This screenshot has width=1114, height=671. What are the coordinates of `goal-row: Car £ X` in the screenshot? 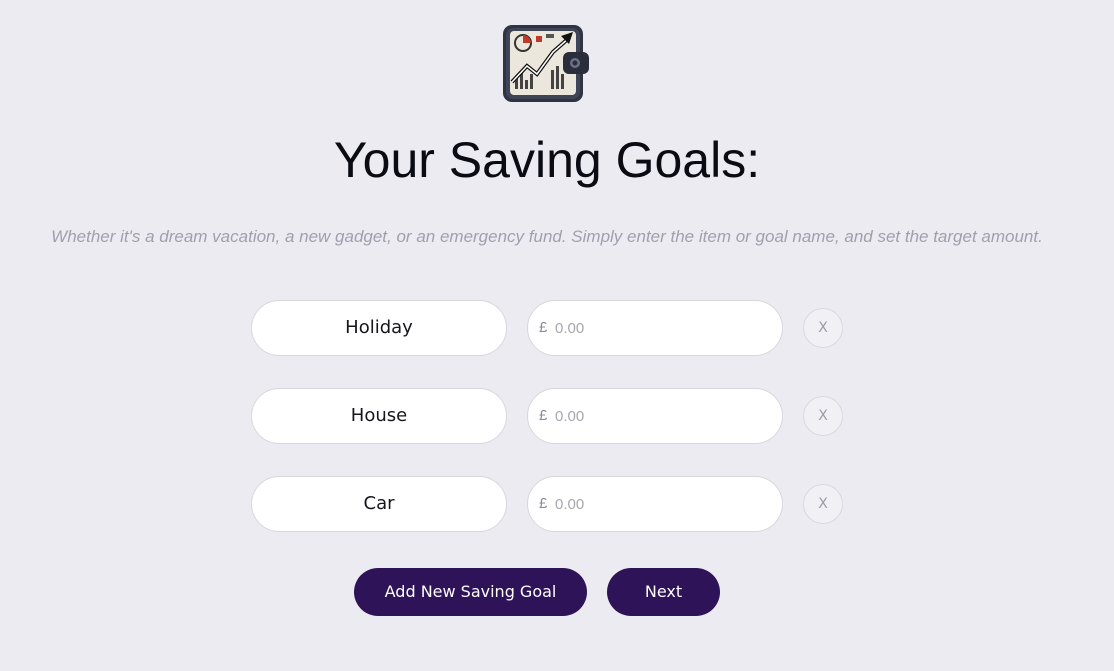 It's located at (551, 504).